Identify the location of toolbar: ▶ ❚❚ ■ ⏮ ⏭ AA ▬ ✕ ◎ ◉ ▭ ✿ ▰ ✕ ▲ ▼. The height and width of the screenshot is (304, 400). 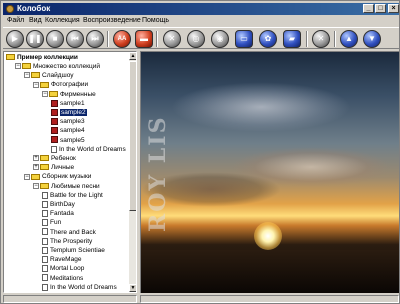
(201, 38).